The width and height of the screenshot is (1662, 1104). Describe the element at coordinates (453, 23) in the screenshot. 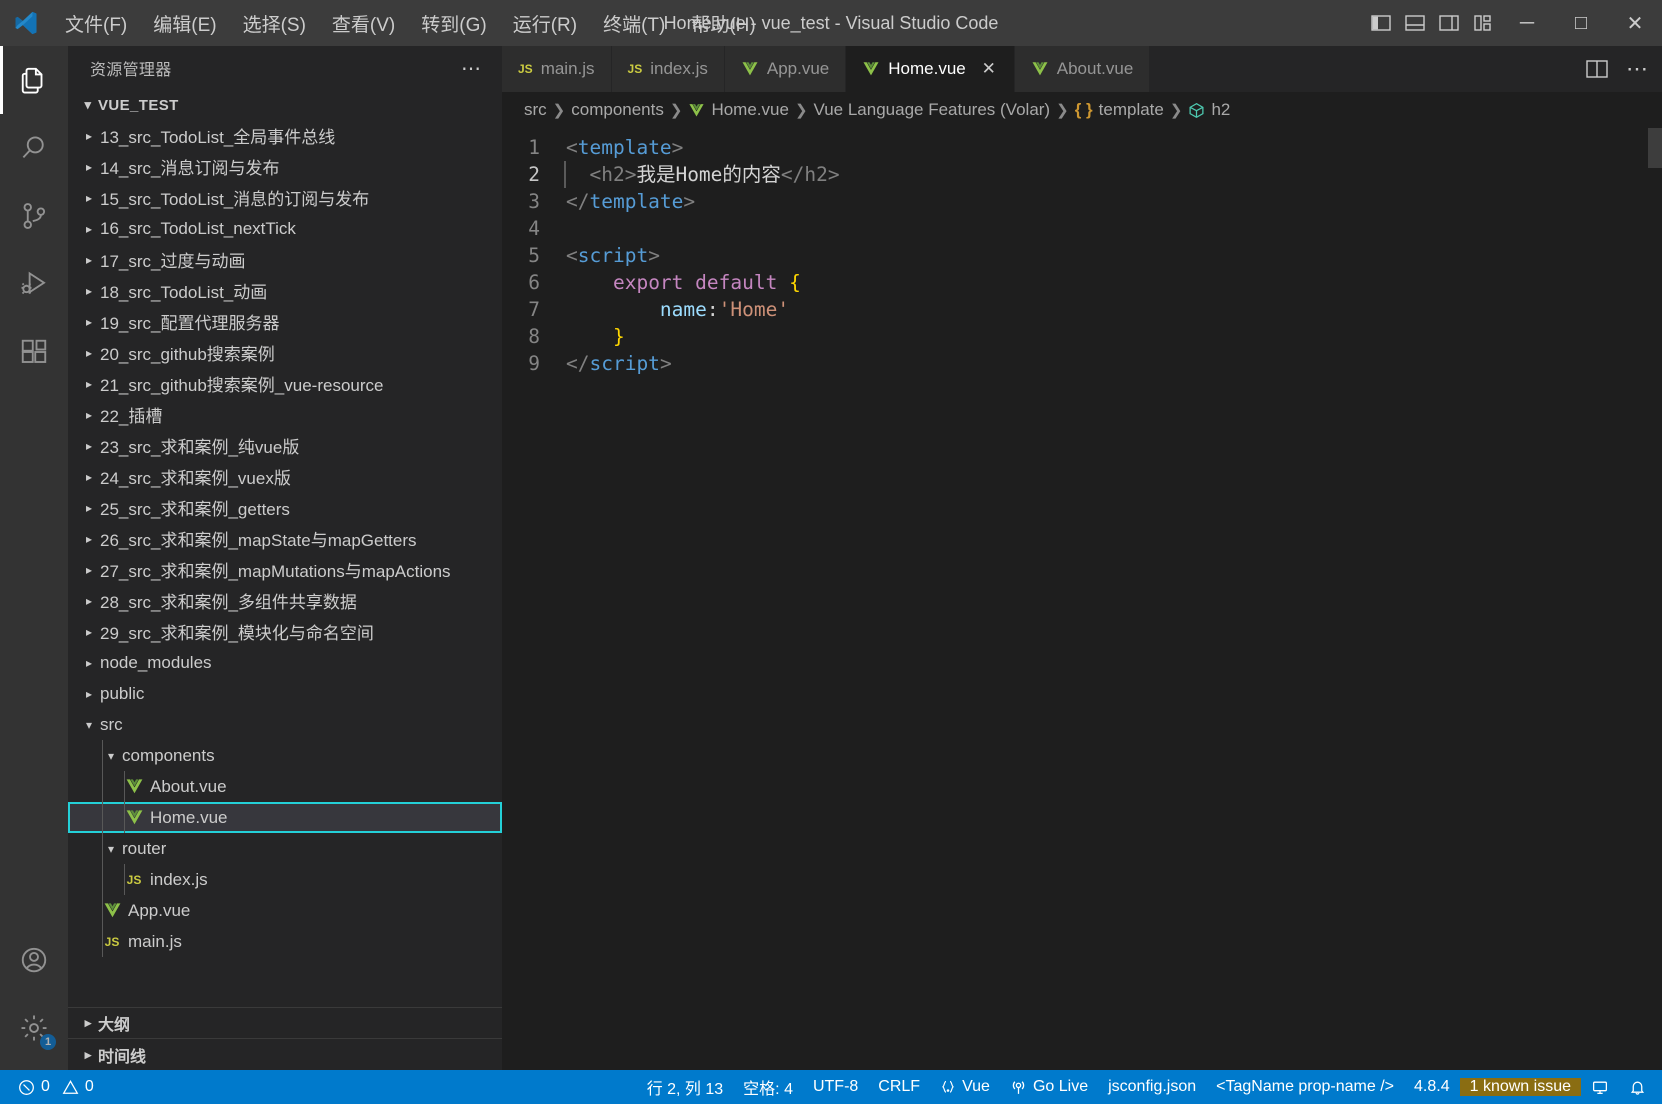

I see `menu-go: 转到(G)` at that location.